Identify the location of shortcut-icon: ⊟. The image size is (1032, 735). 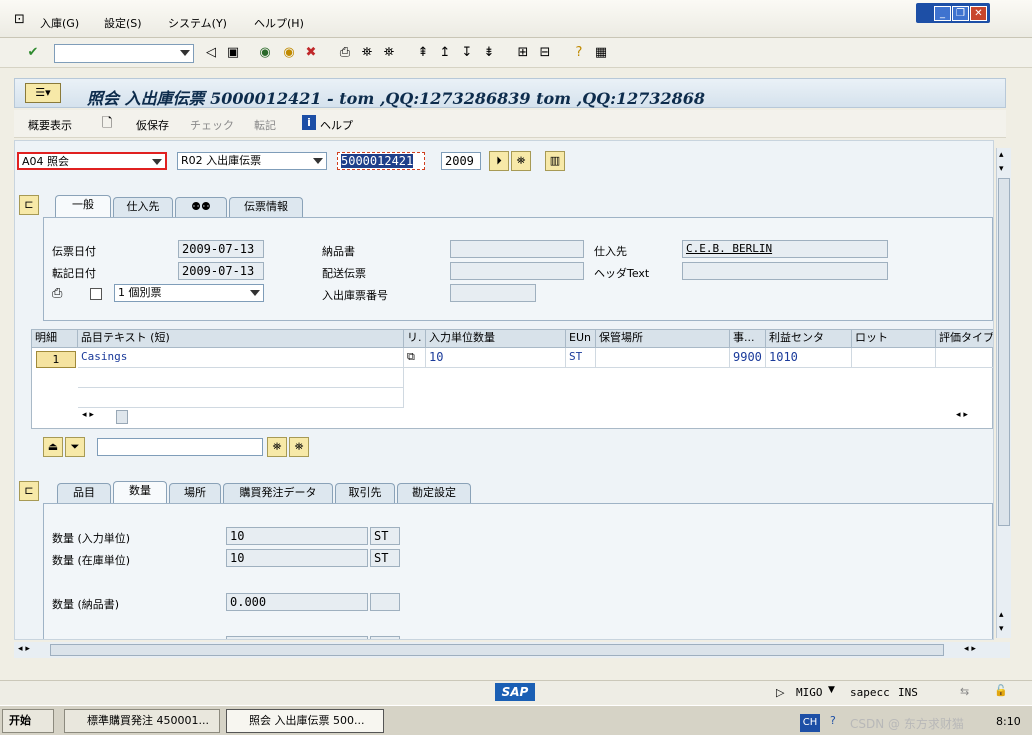
(545, 53).